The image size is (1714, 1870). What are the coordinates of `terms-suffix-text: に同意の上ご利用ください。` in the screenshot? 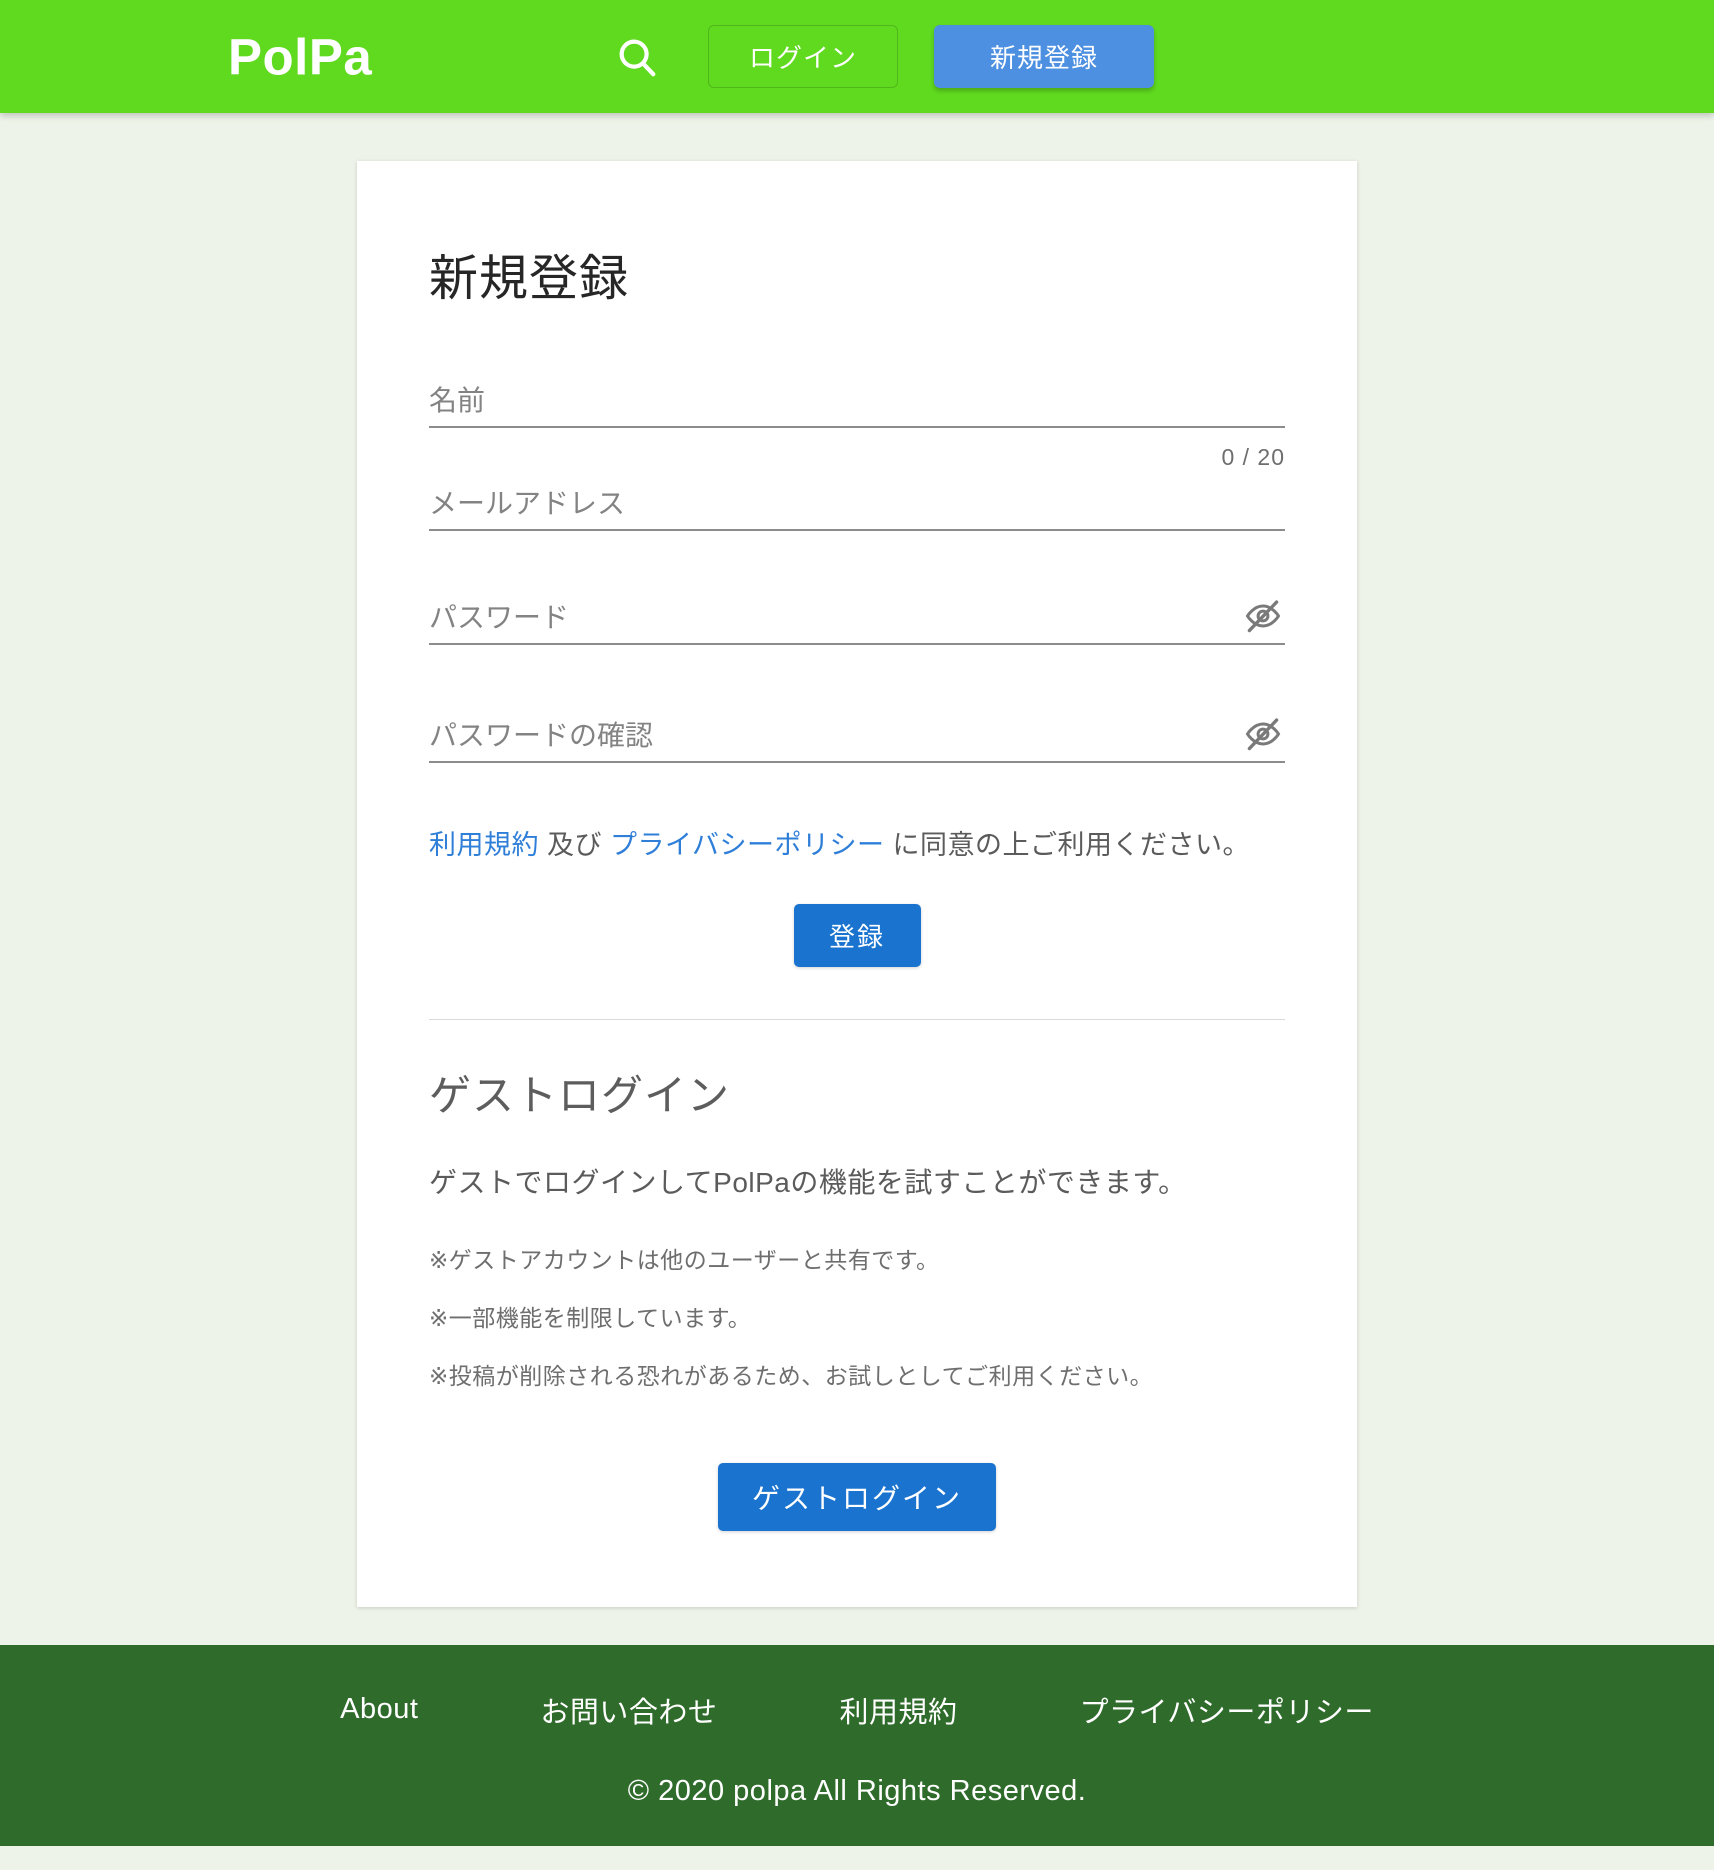 It's located at (1067, 845).